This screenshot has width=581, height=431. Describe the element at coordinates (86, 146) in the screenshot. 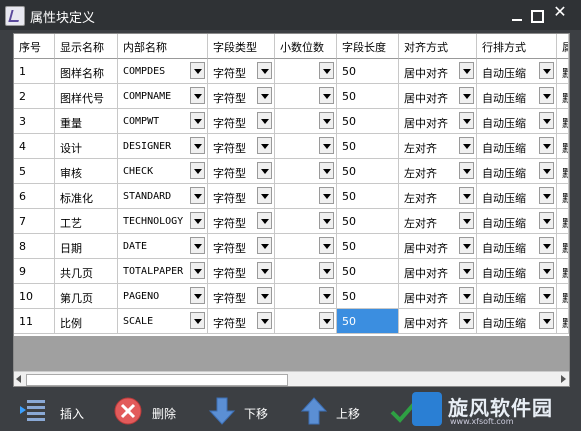

I see `cell-display: 设计` at that location.